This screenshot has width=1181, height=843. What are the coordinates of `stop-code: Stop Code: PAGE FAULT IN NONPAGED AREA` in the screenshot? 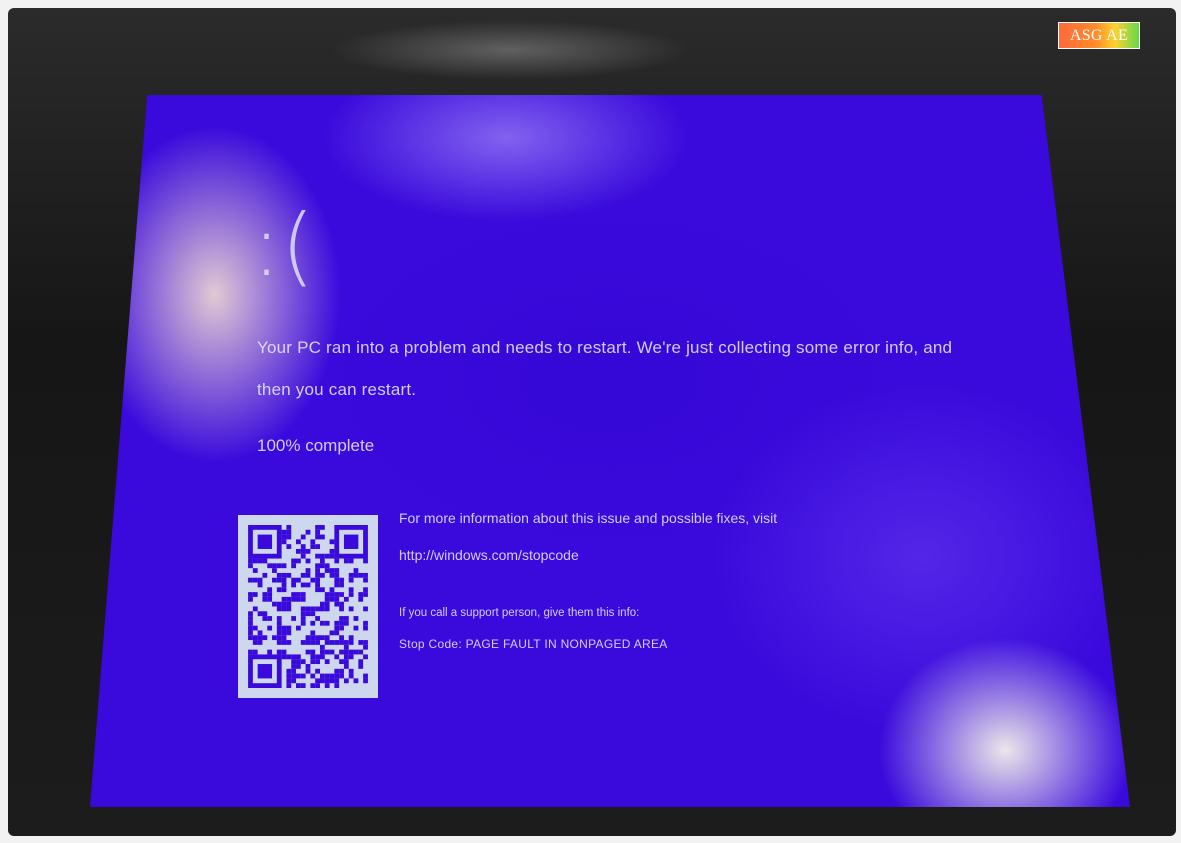 It's located at (533, 644).